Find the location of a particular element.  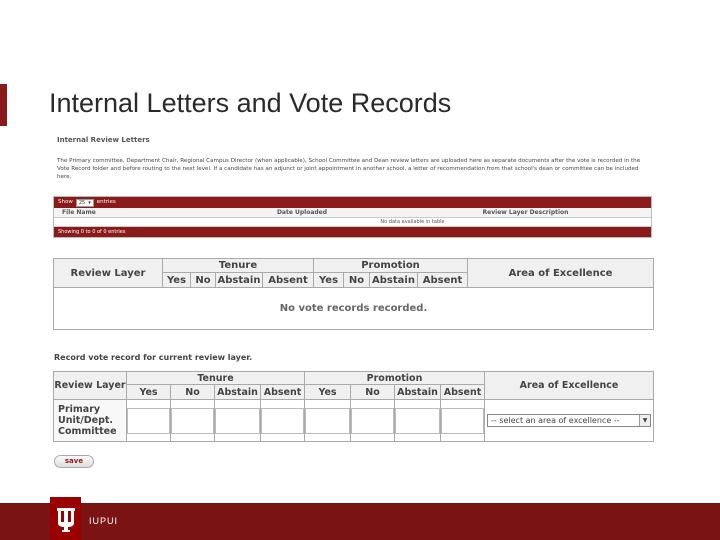

header-area-of-excellence: Area of Excellence is located at coordinates (560, 273).